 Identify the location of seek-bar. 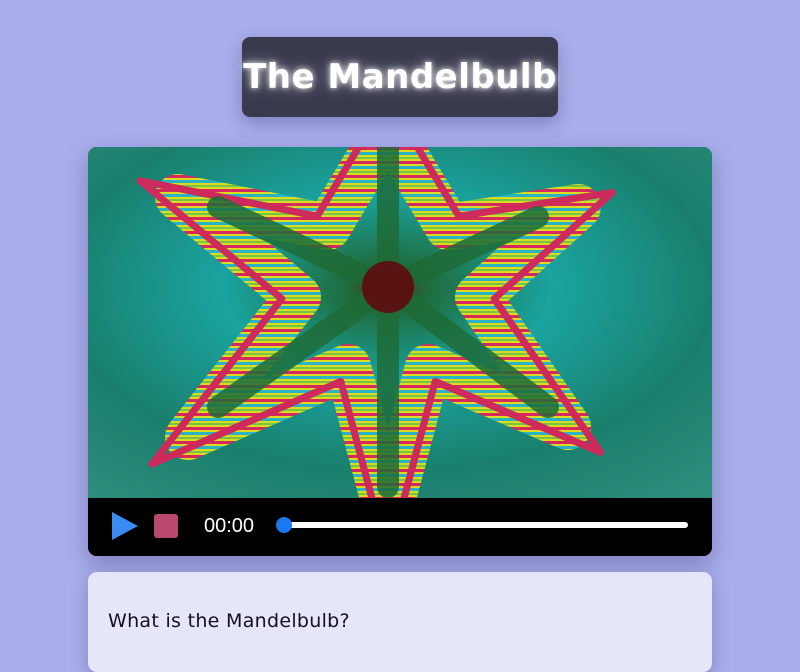
(486, 525).